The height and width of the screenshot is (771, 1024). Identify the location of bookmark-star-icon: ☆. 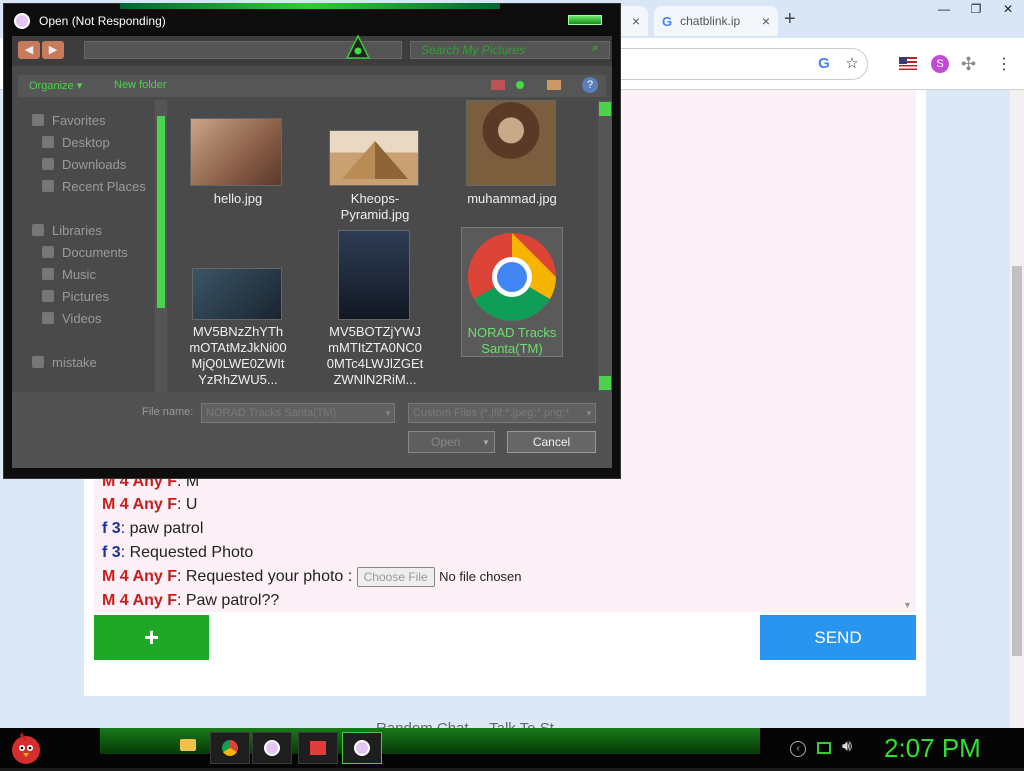
(852, 64).